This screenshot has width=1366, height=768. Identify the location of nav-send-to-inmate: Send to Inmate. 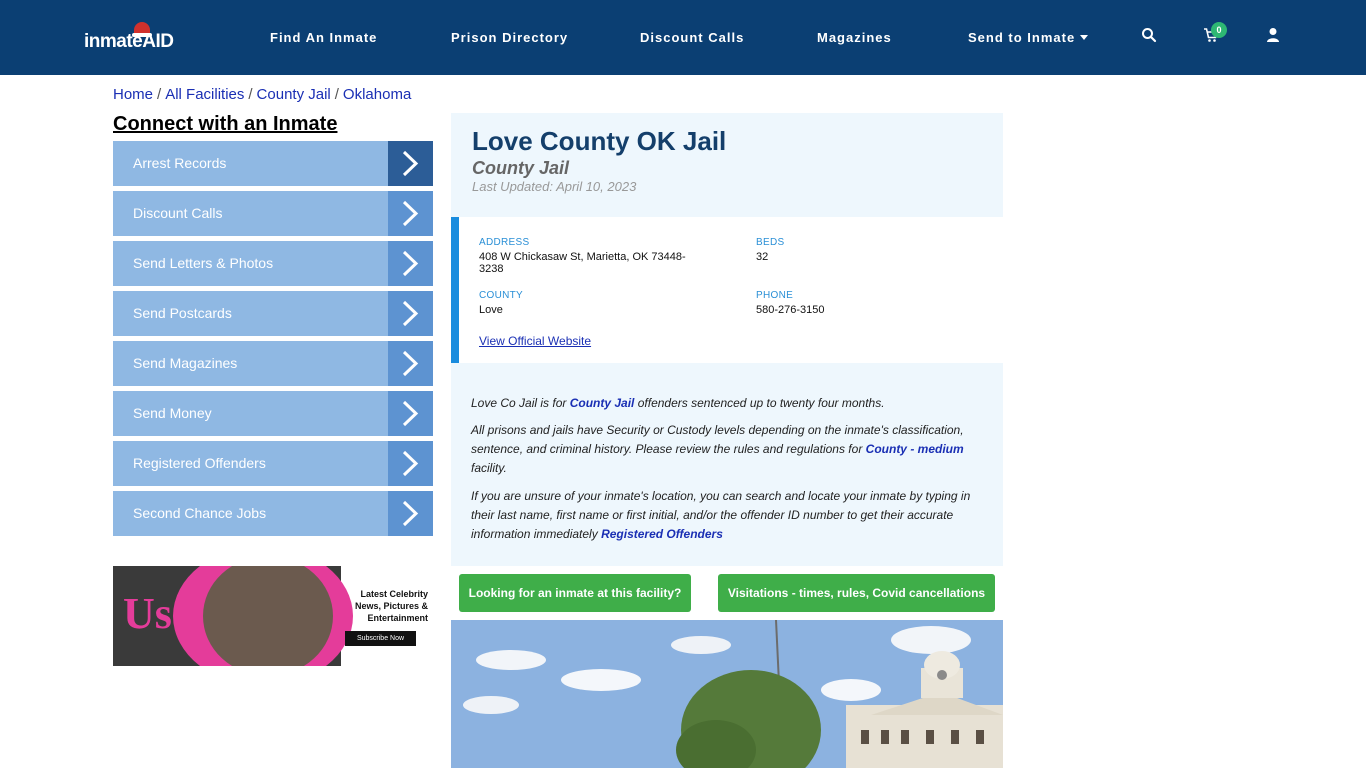
(1028, 37).